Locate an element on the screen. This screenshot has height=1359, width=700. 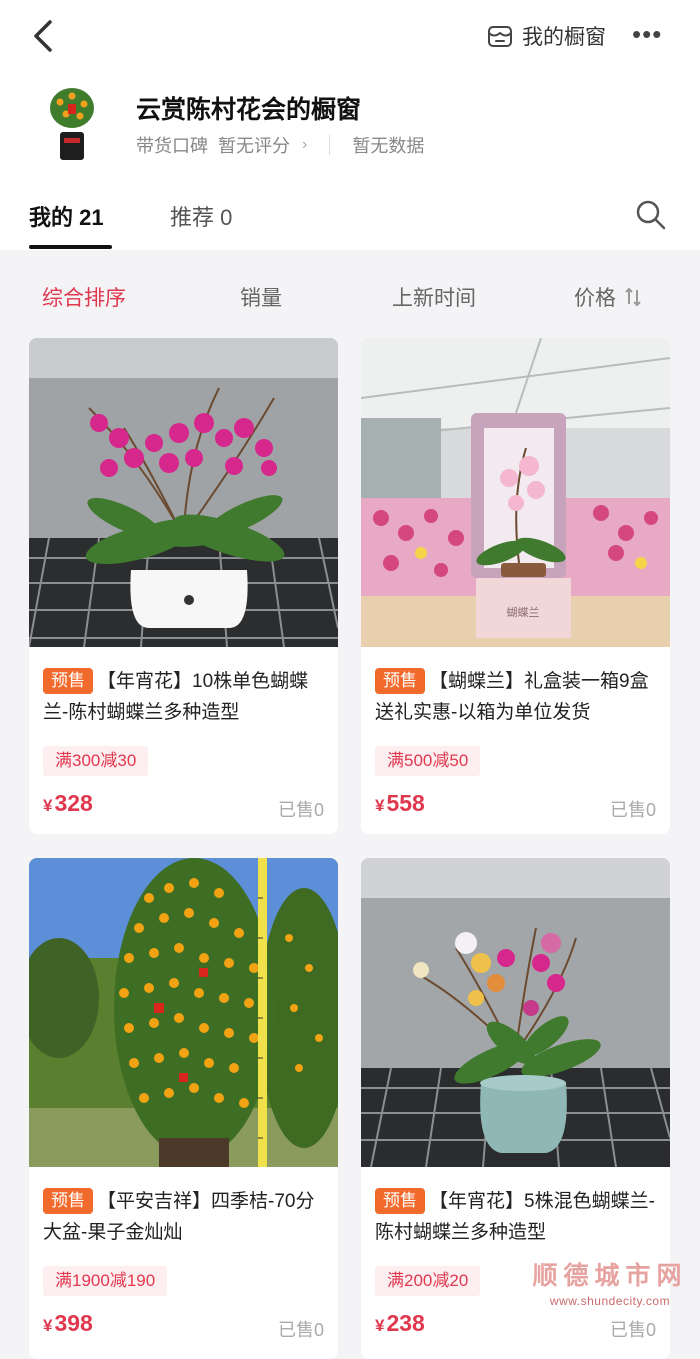
price: ¥558 is located at coordinates (400, 803).